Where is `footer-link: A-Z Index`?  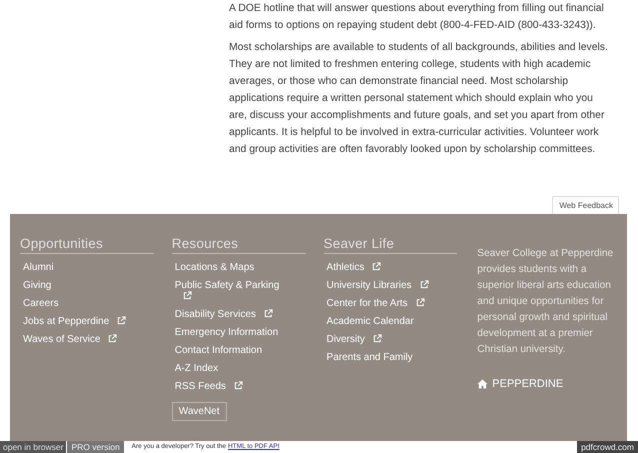
footer-link: A-Z Index is located at coordinates (230, 368).